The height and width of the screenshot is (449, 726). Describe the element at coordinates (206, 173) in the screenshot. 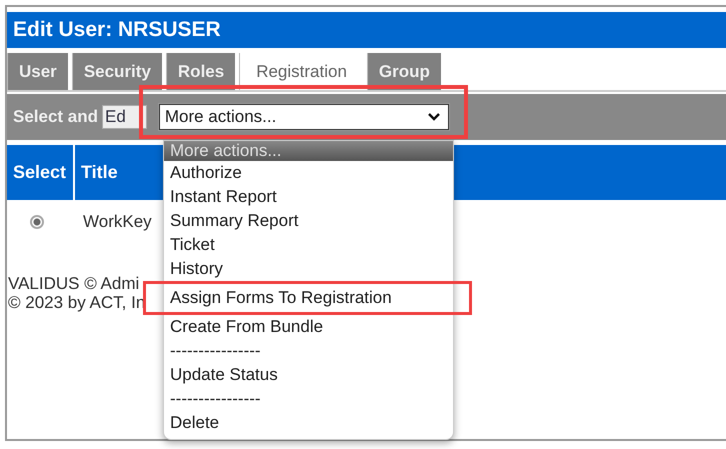

I see `dropdown-option: Authorize` at that location.